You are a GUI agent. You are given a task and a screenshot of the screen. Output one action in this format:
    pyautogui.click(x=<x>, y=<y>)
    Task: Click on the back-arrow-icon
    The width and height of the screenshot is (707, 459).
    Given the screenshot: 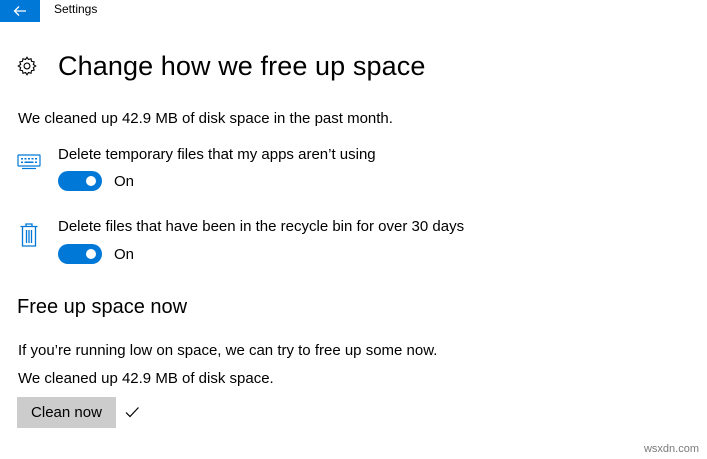 What is the action you would take?
    pyautogui.click(x=19, y=11)
    